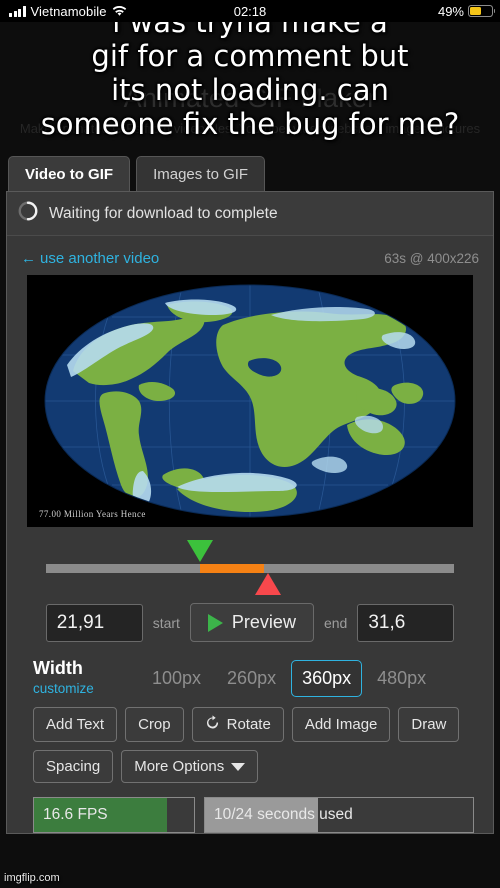 Image resolution: width=500 pixels, height=888 pixels. What do you see at coordinates (450, 11) in the screenshot?
I see `battery-percent-label: 49%` at bounding box center [450, 11].